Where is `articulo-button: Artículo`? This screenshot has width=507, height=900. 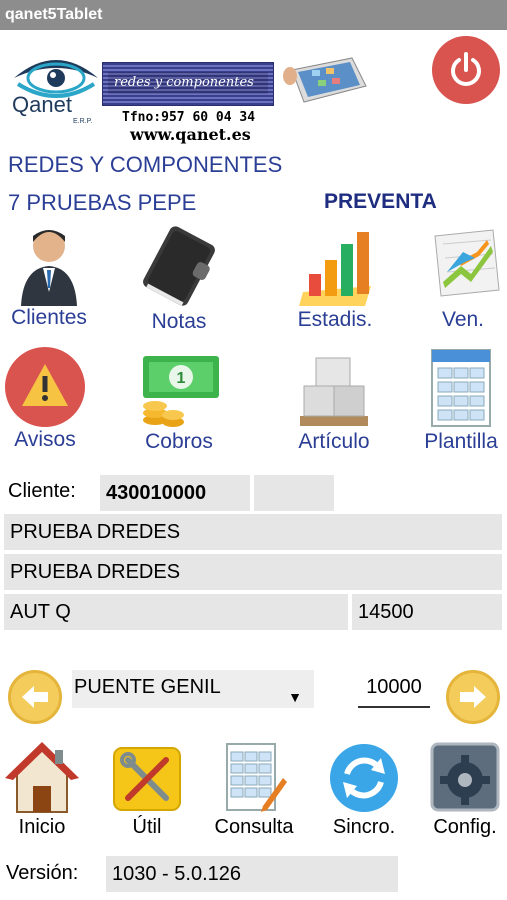
articulo-button: Artículo is located at coordinates (334, 403).